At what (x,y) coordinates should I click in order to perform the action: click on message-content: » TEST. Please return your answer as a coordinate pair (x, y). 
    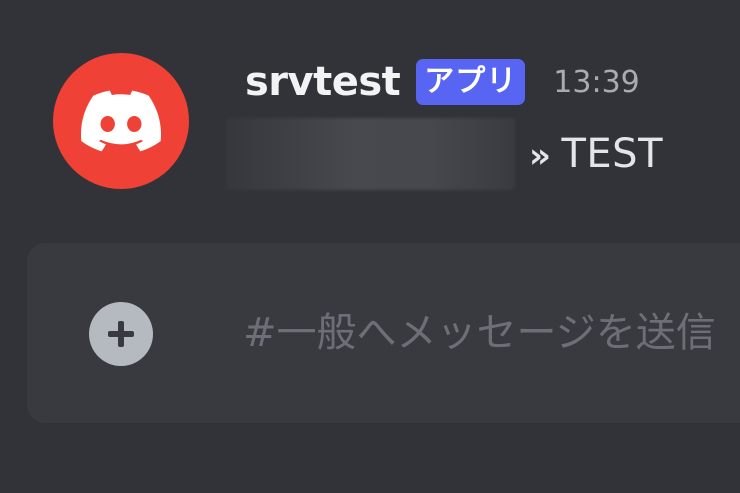
    Looking at the image, I should click on (444, 154).